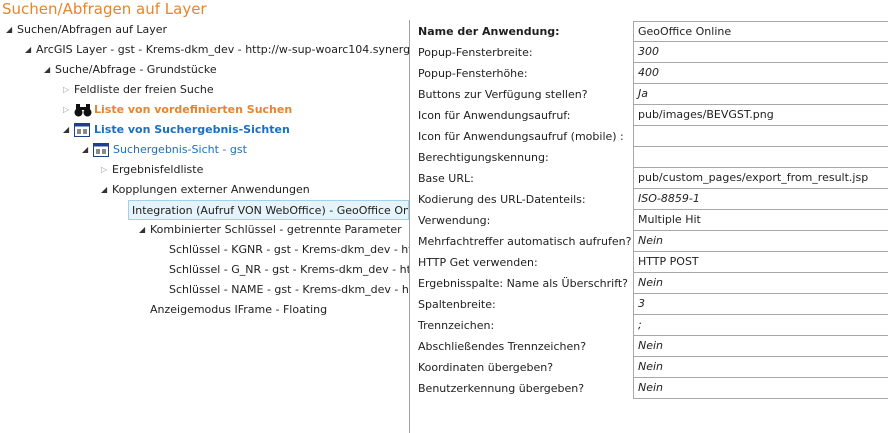 Image resolution: width=888 pixels, height=433 pixels. What do you see at coordinates (92, 29) in the screenshot?
I see `tree-item-label: Suchen/Abfragen auf Layer` at bounding box center [92, 29].